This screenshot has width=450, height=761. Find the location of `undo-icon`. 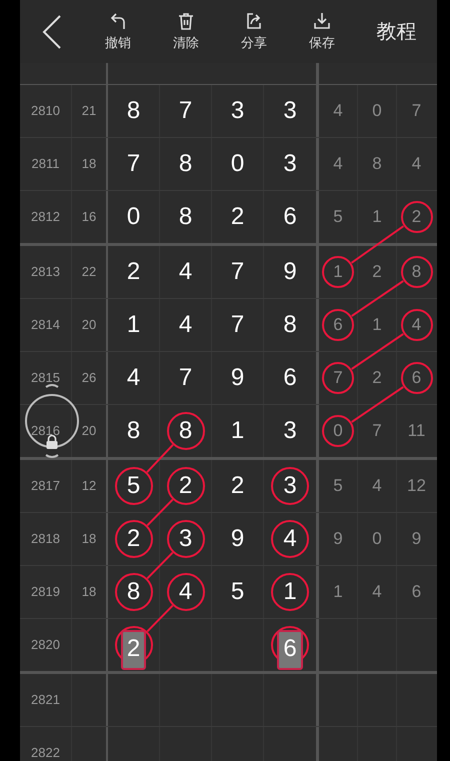

undo-icon is located at coordinates (118, 20).